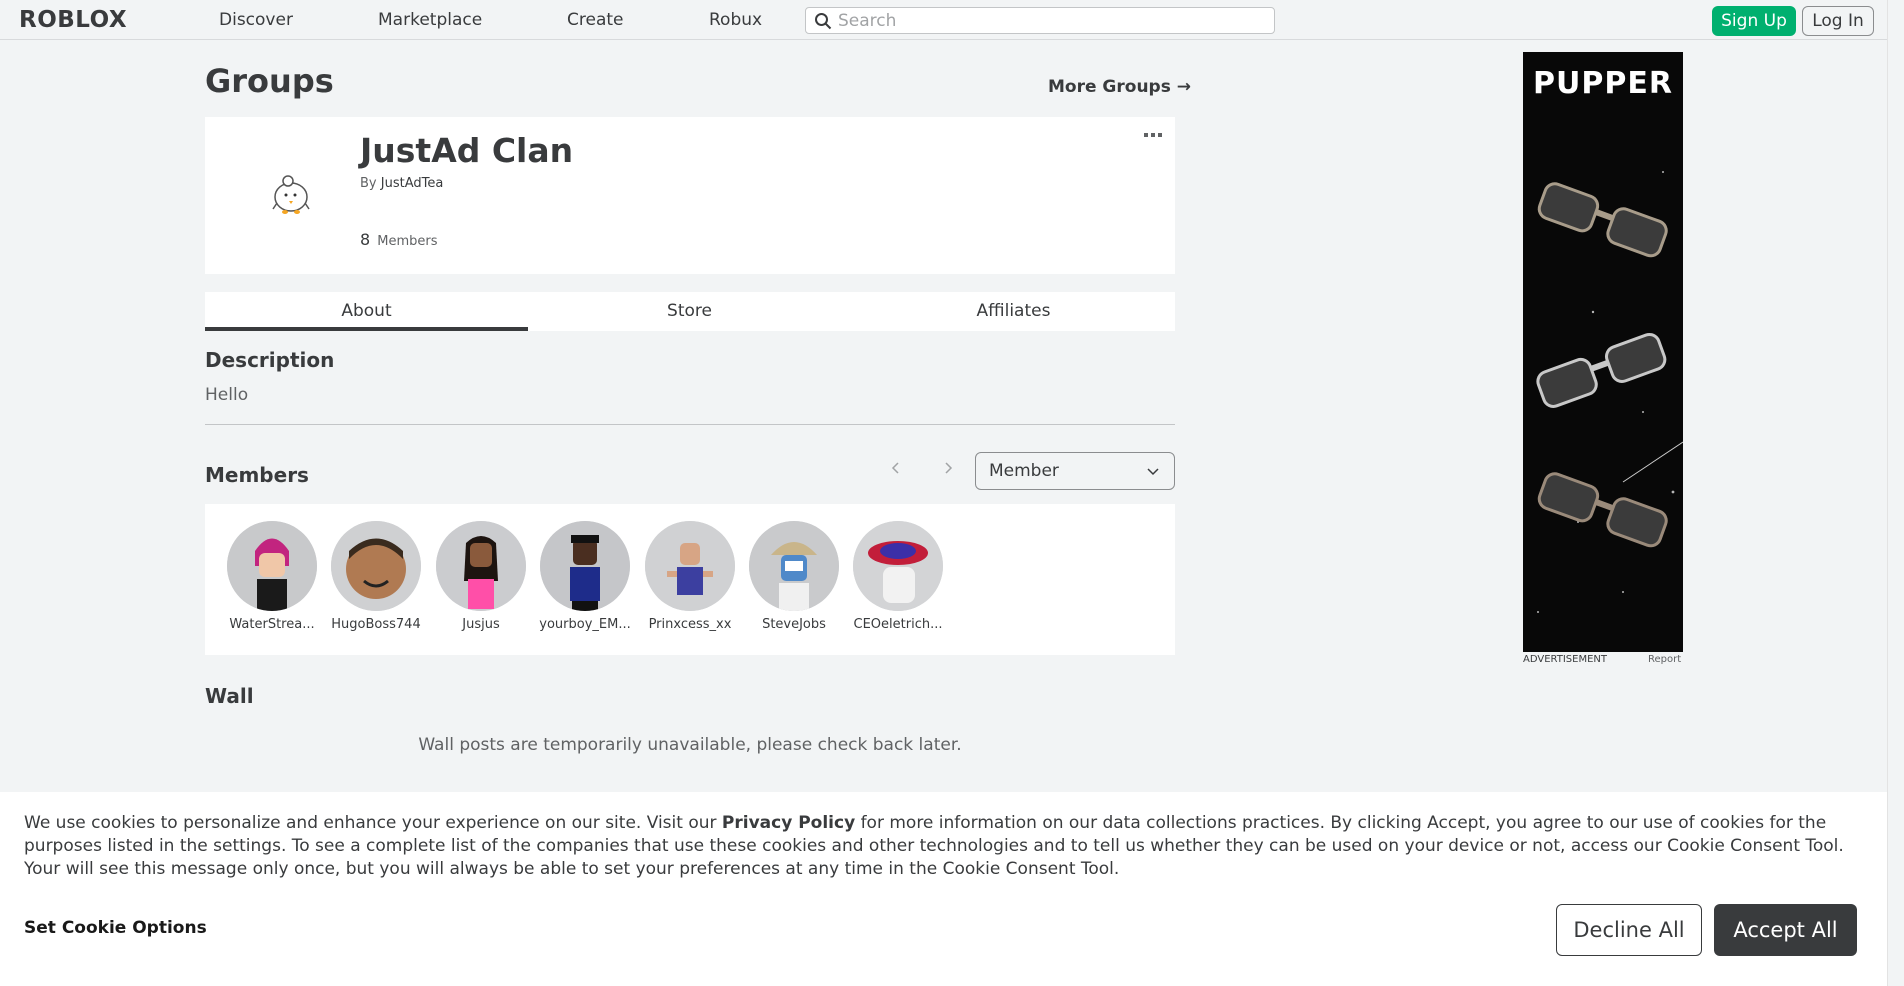 Image resolution: width=1904 pixels, height=986 pixels. What do you see at coordinates (291, 194) in the screenshot?
I see `group-emblem-image` at bounding box center [291, 194].